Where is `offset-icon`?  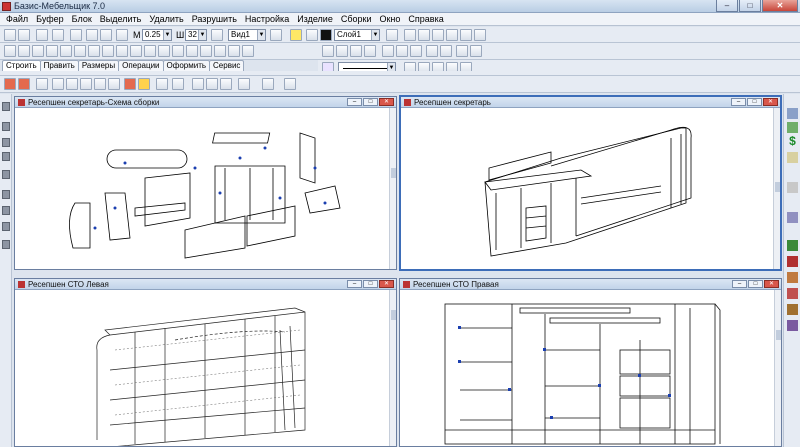
offset-icon is located at coordinates (248, 51).